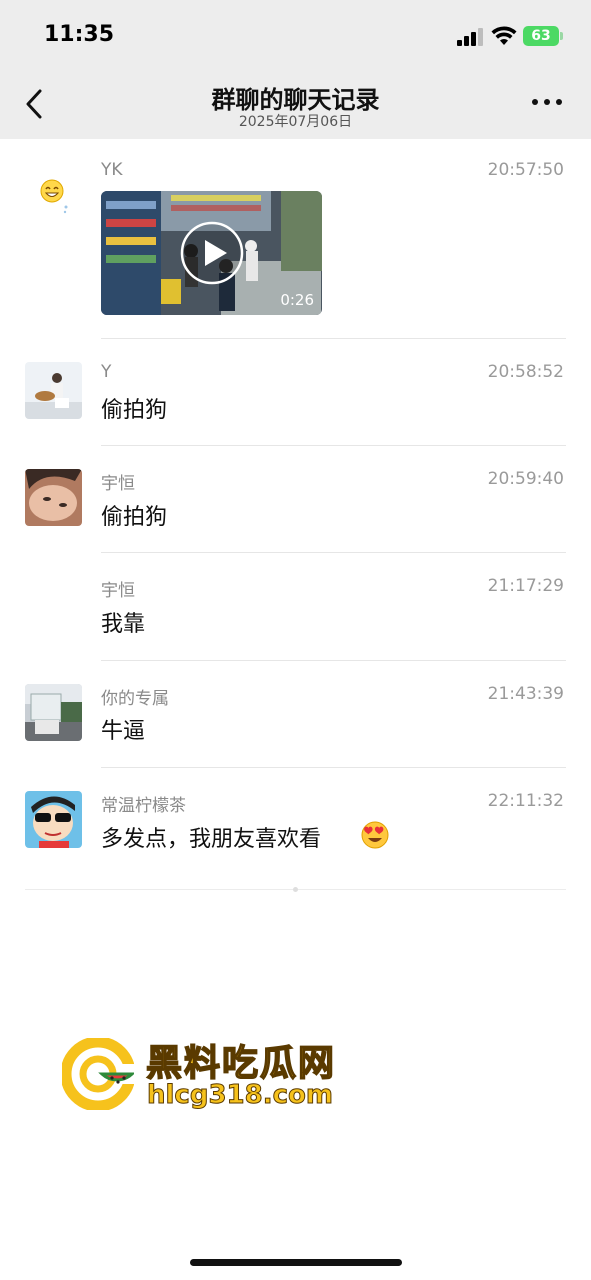 Image resolution: width=591 pixels, height=1280 pixels. What do you see at coordinates (561, 36) in the screenshot?
I see `battery-tip` at bounding box center [561, 36].